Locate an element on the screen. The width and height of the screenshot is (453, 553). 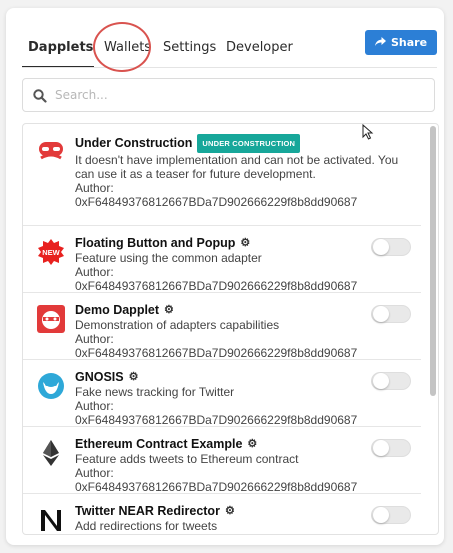
tab-dapplets: Dapplets is located at coordinates (60, 47).